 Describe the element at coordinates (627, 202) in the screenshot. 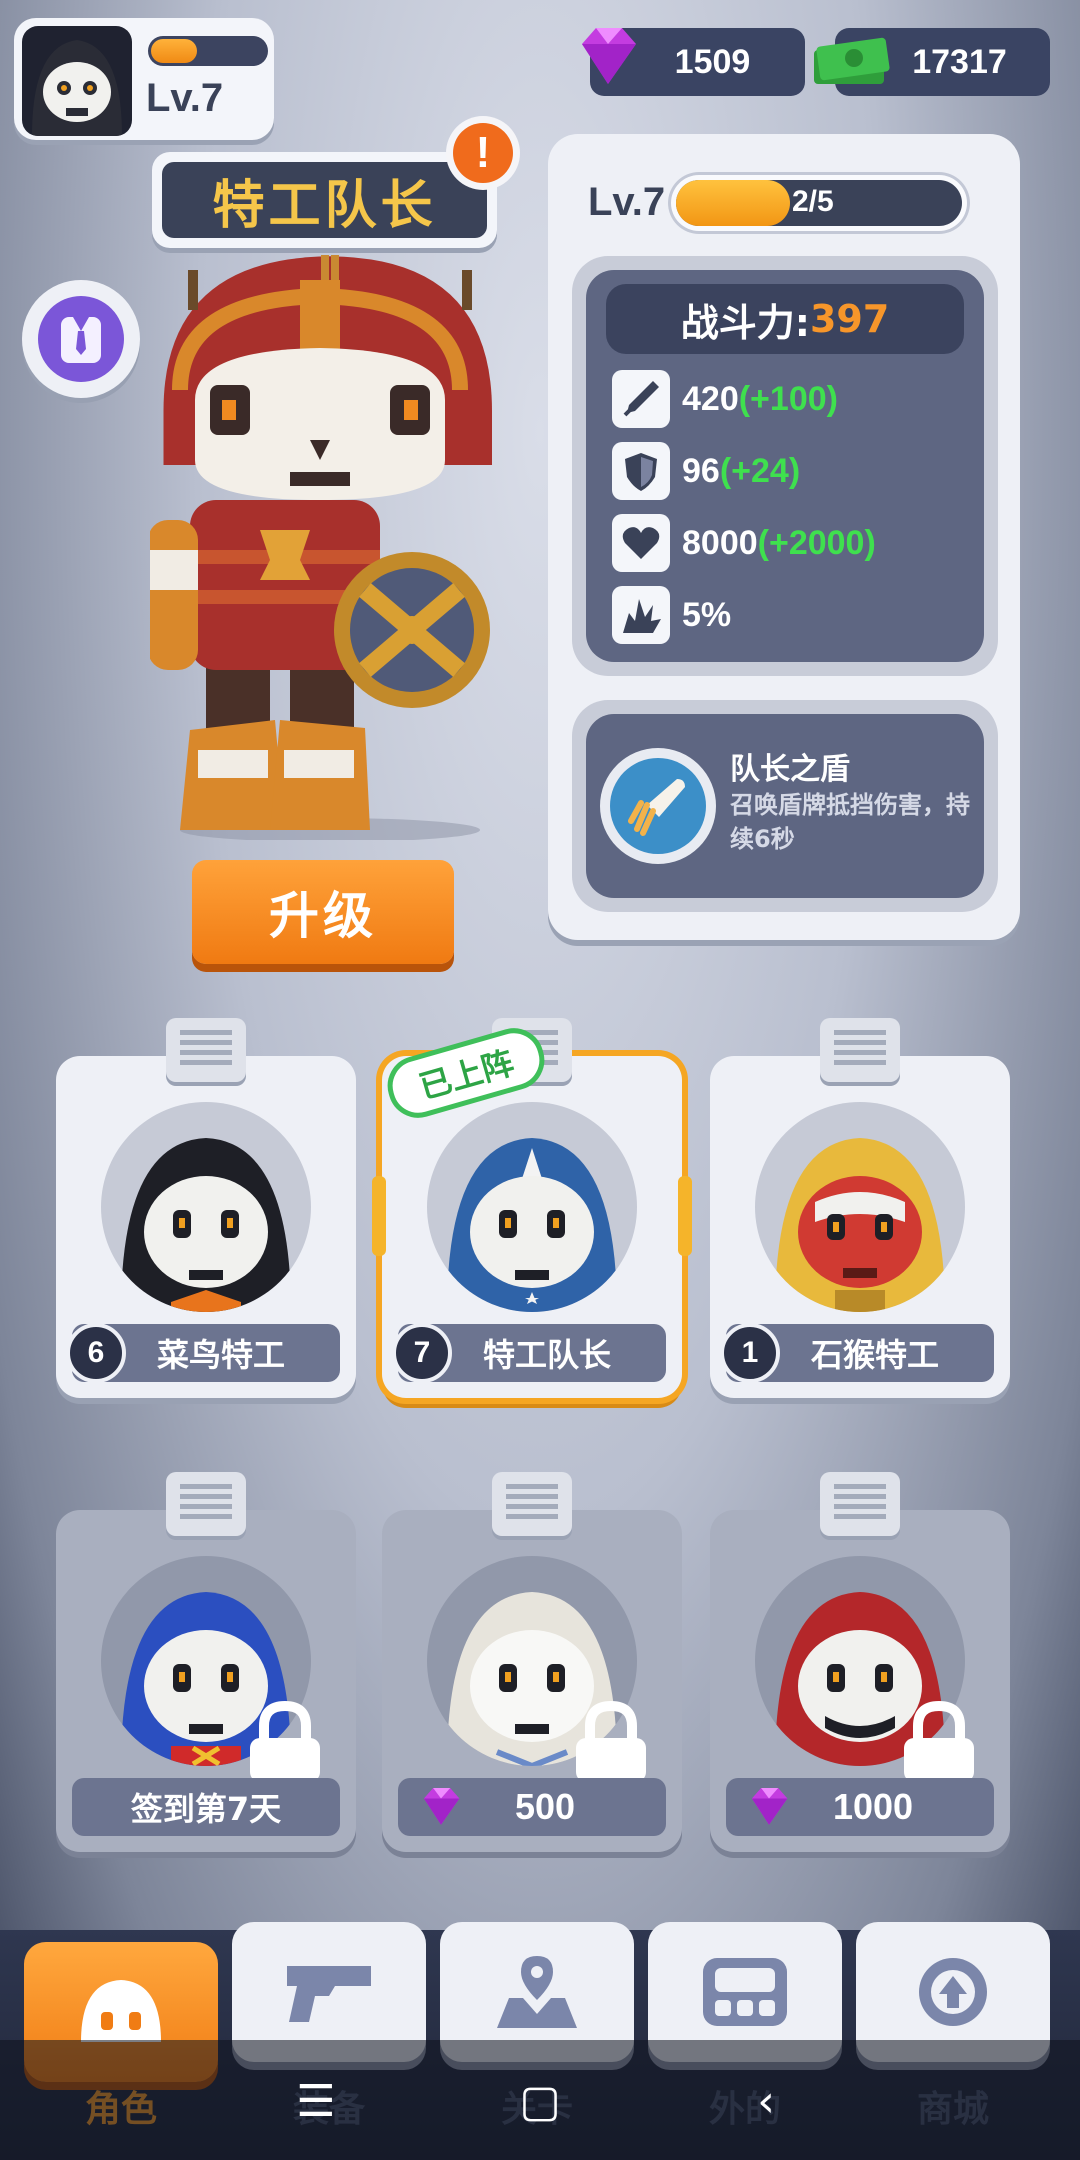

I see `hero-level: Lv.7` at that location.